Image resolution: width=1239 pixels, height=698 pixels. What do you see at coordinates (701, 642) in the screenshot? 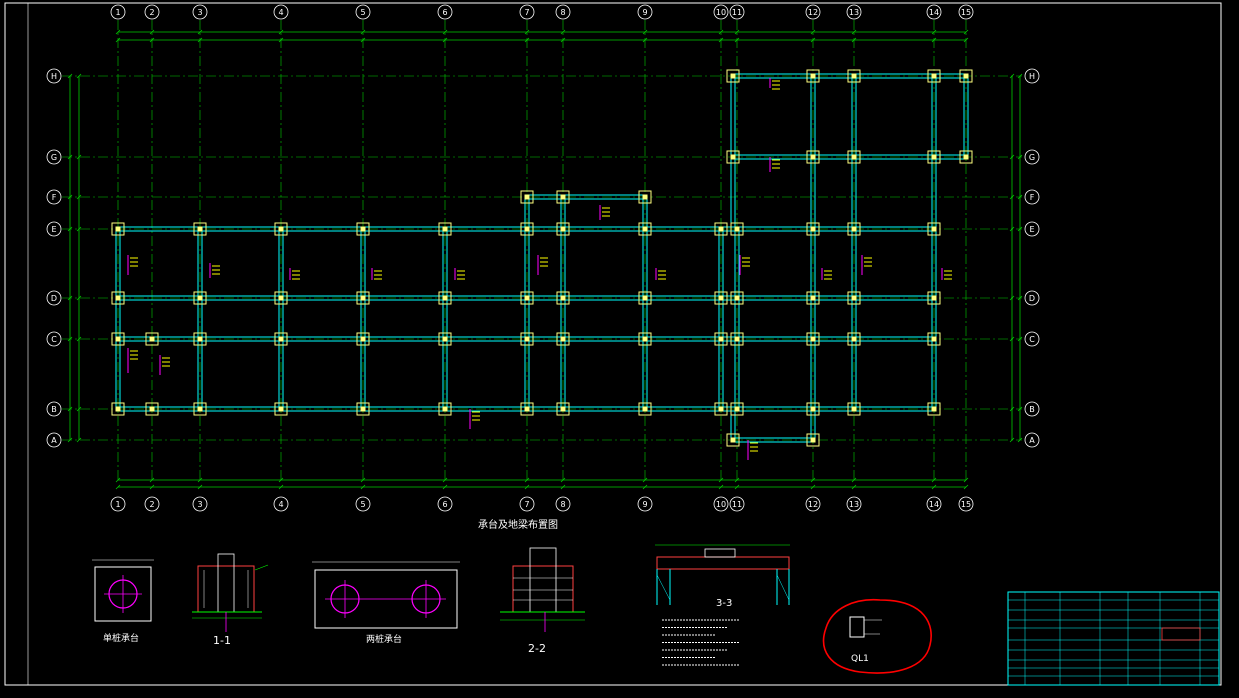
I see `general-notes` at bounding box center [701, 642].